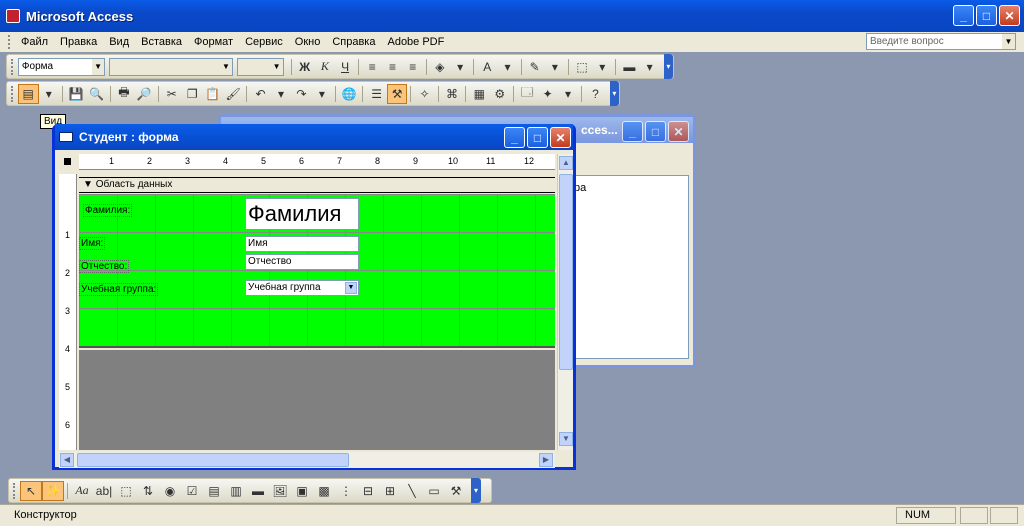 The width and height of the screenshot is (1024, 526). Describe the element at coordinates (68, 312) in the screenshot. I see `vertical-ruler: 1 2 3 4 5 6` at that location.